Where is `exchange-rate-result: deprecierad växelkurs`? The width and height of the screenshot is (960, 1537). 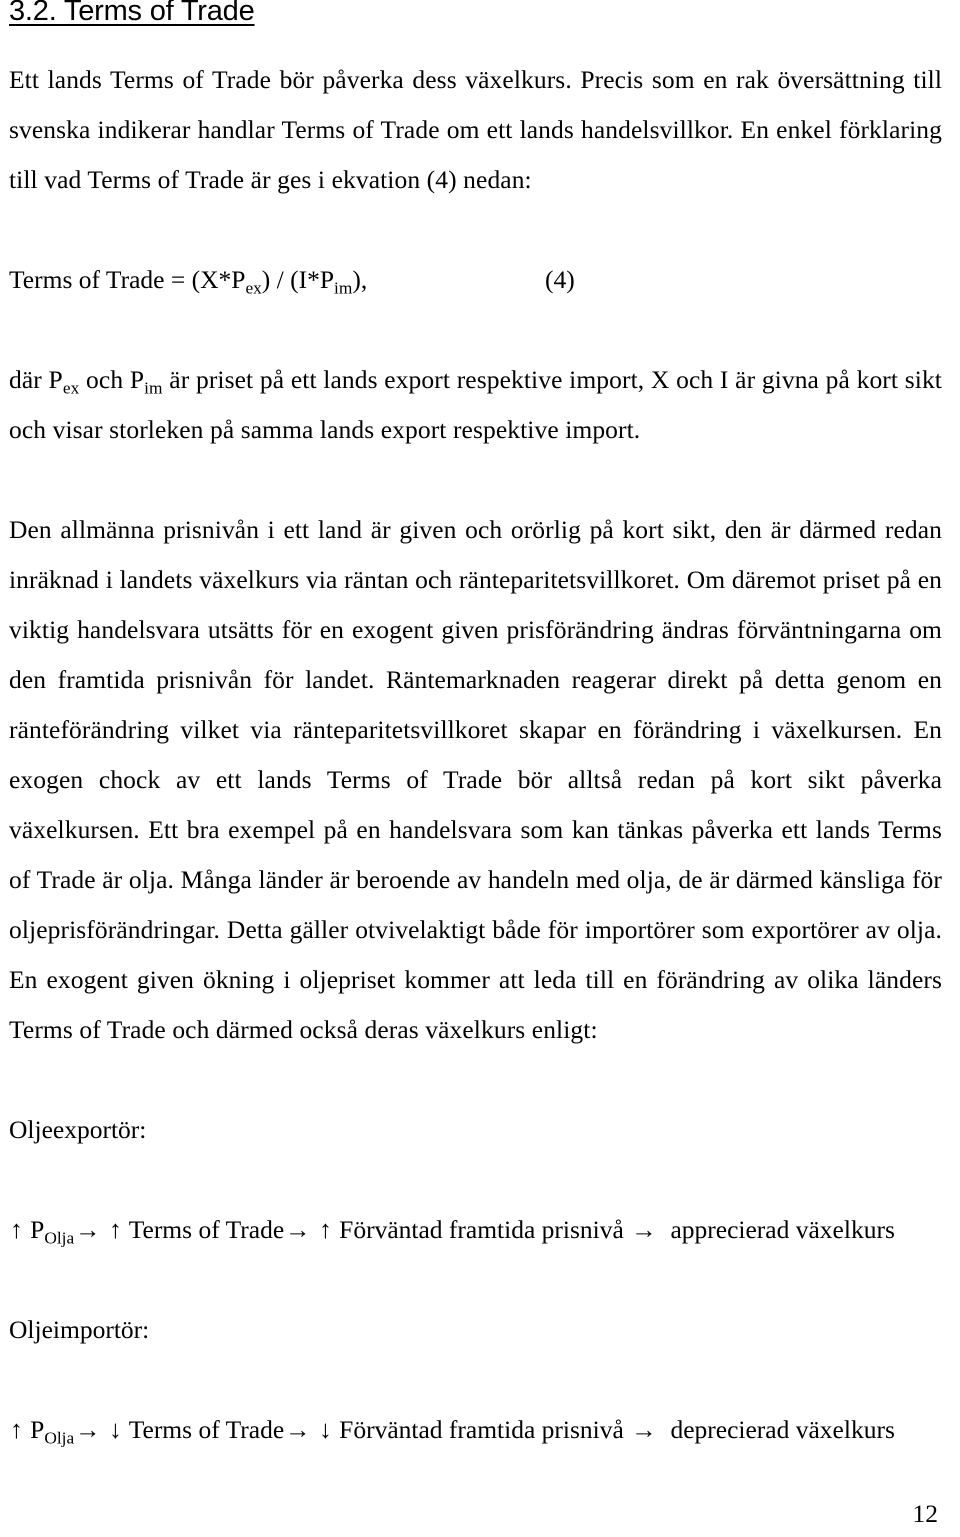
exchange-rate-result: deprecierad växelkurs is located at coordinates (782, 1429).